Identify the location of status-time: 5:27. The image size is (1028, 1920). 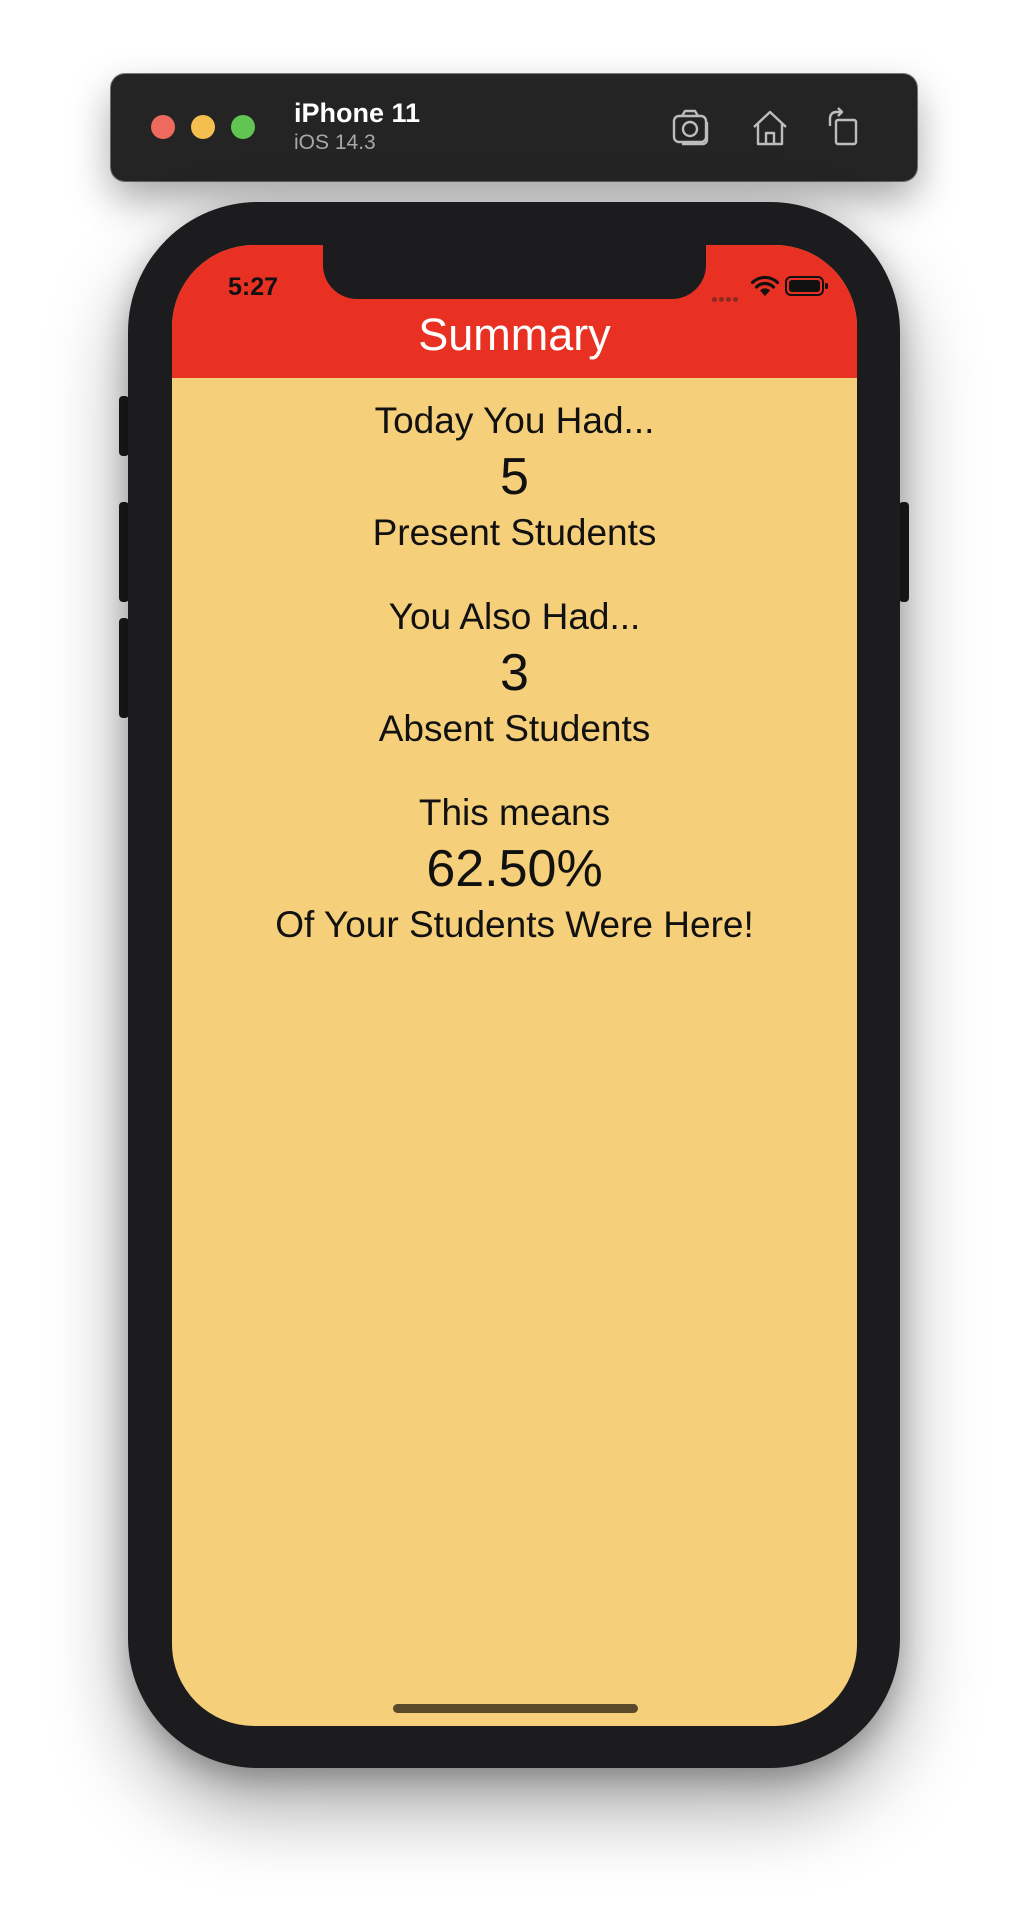
(253, 287).